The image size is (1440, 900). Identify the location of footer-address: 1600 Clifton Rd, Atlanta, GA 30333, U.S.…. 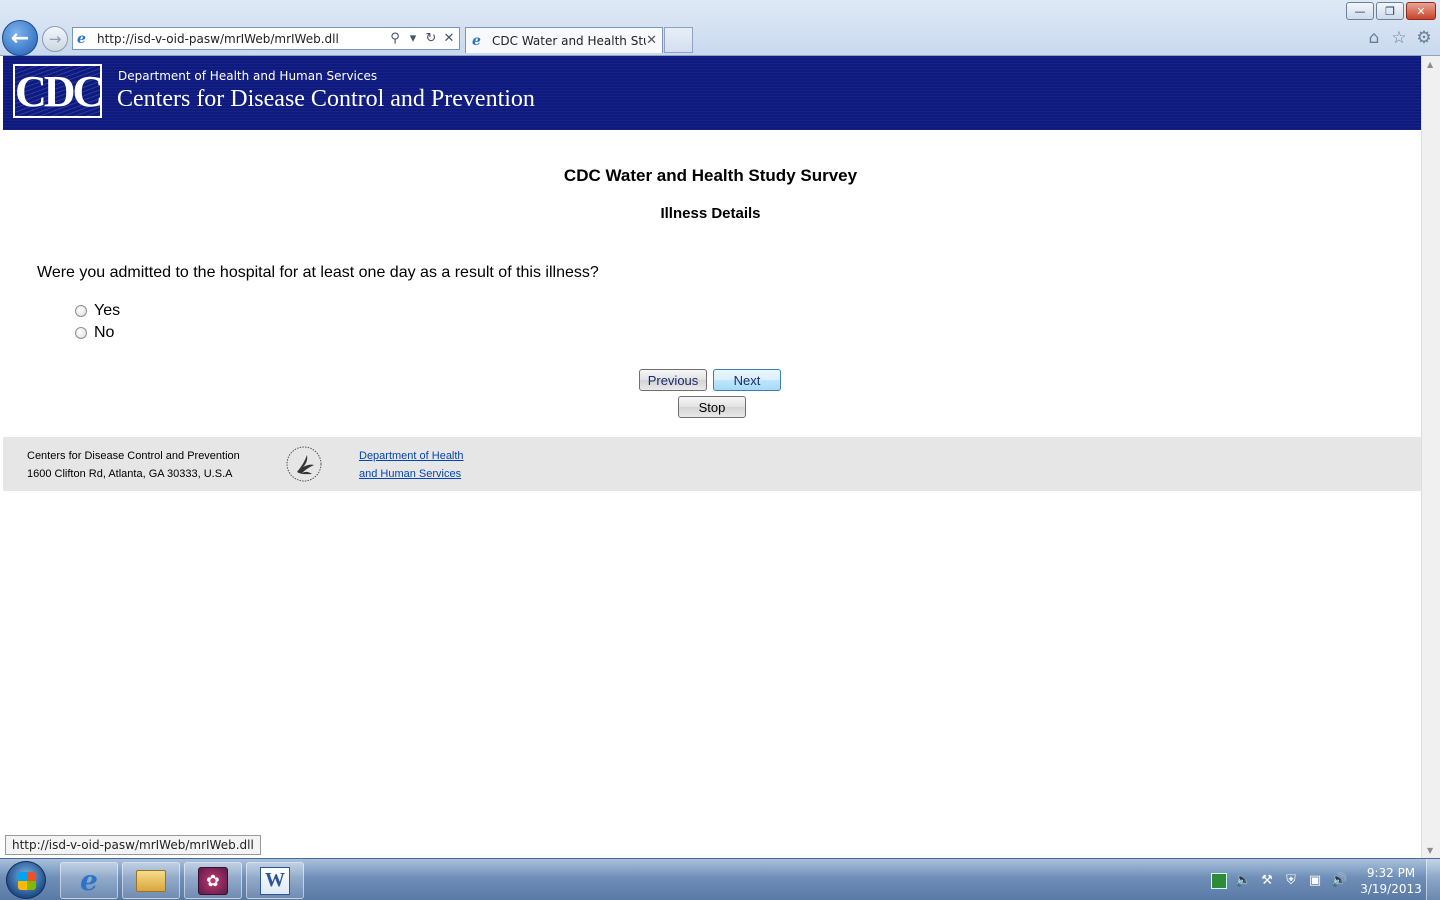
(130, 474).